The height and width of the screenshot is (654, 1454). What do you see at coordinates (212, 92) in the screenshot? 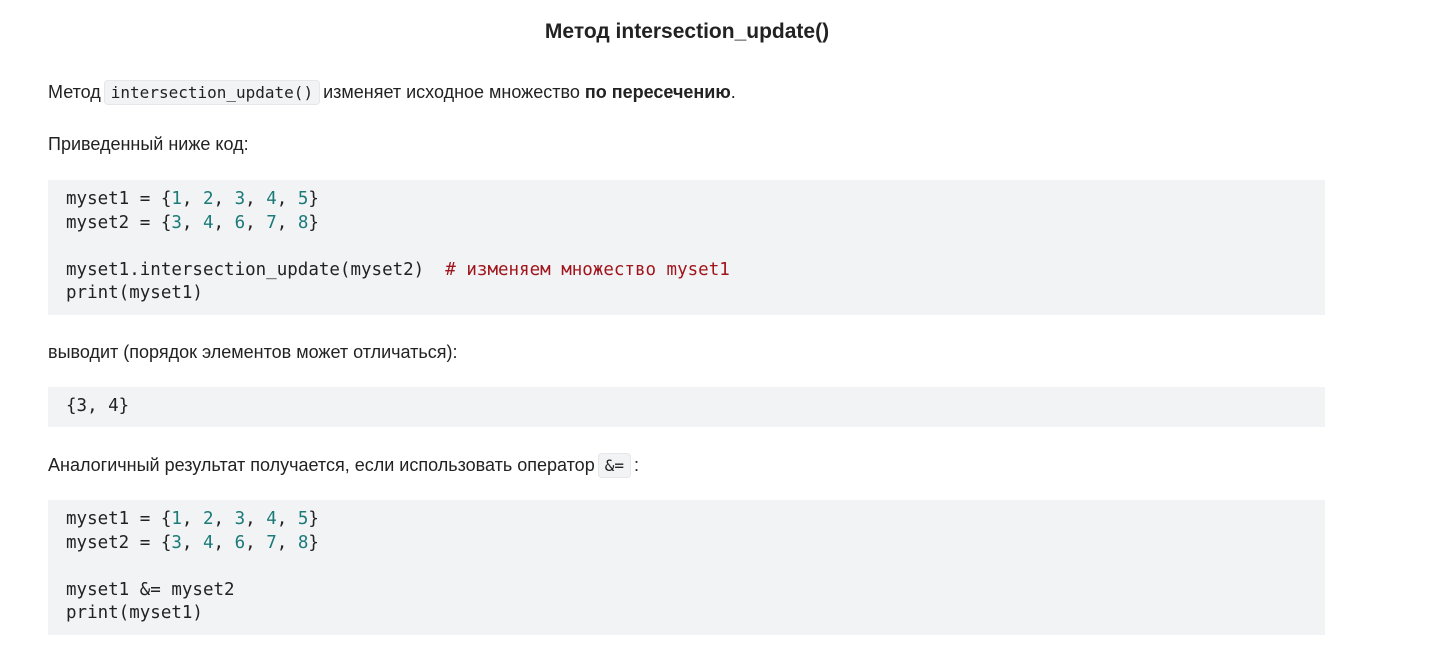
I see `inline-code: intersection_update()` at bounding box center [212, 92].